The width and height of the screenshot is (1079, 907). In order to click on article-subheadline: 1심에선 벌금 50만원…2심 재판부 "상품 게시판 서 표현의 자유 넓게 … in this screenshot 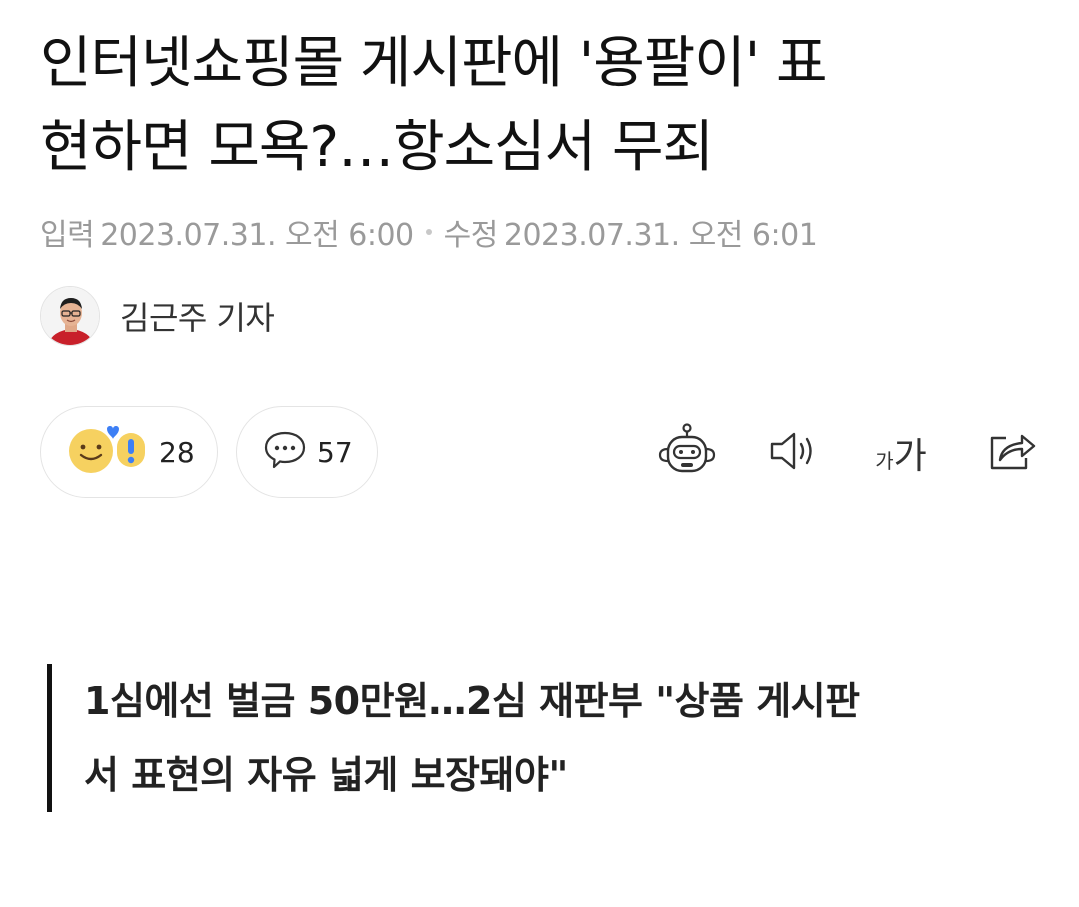, I will do `click(515, 738)`.